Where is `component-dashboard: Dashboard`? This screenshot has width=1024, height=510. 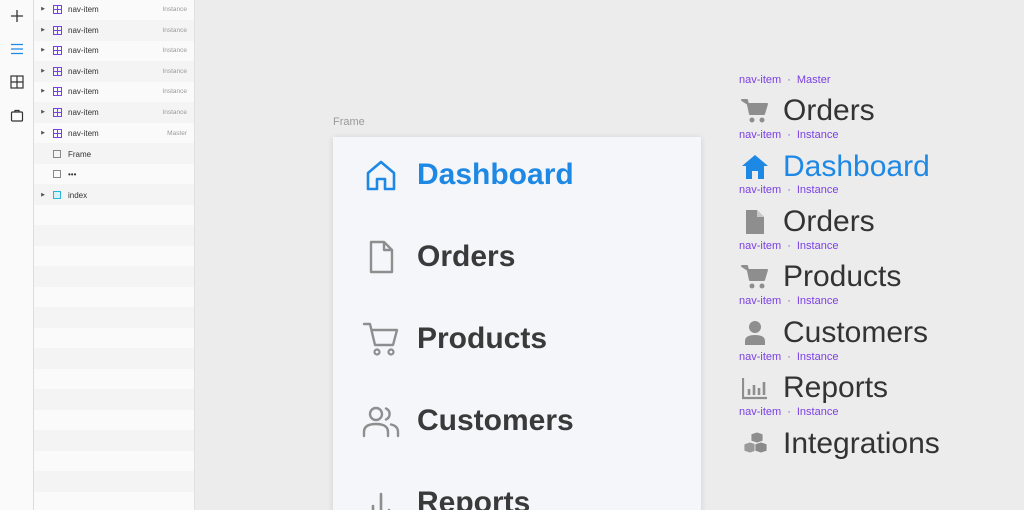
component-dashboard: Dashboard is located at coordinates (834, 167).